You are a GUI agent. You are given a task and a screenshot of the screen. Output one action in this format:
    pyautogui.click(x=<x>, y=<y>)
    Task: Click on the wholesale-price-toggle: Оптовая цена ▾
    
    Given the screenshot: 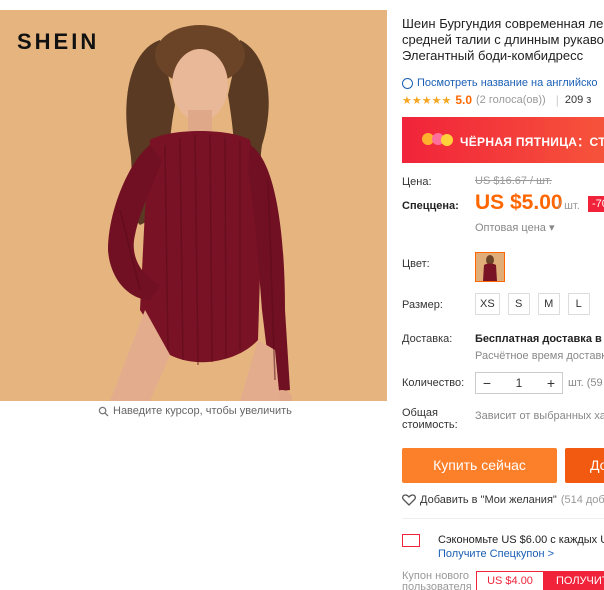 What is the action you would take?
    pyautogui.click(x=514, y=227)
    